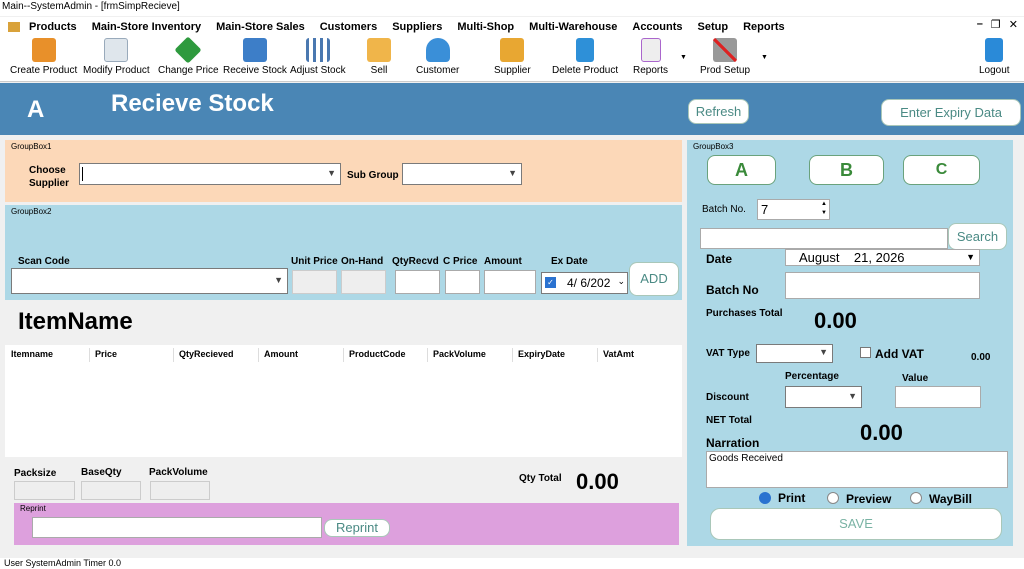  I want to click on modify-product-button: Modify Product, so click(116, 57).